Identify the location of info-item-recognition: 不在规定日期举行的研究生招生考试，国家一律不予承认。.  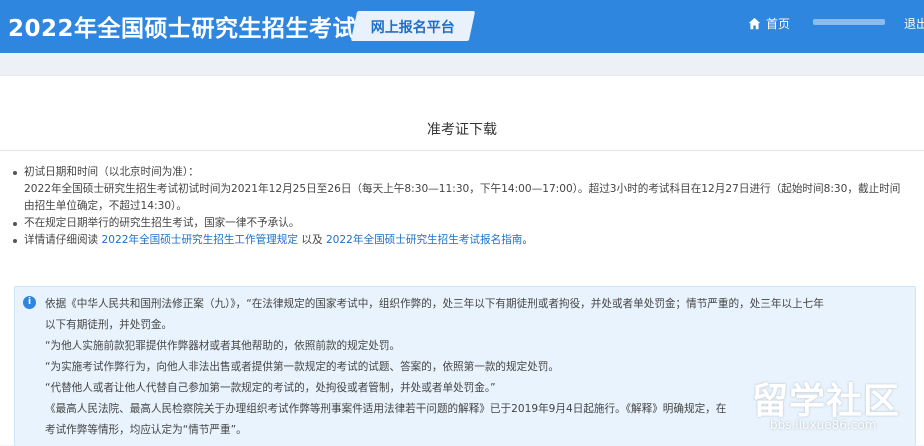
(462, 223).